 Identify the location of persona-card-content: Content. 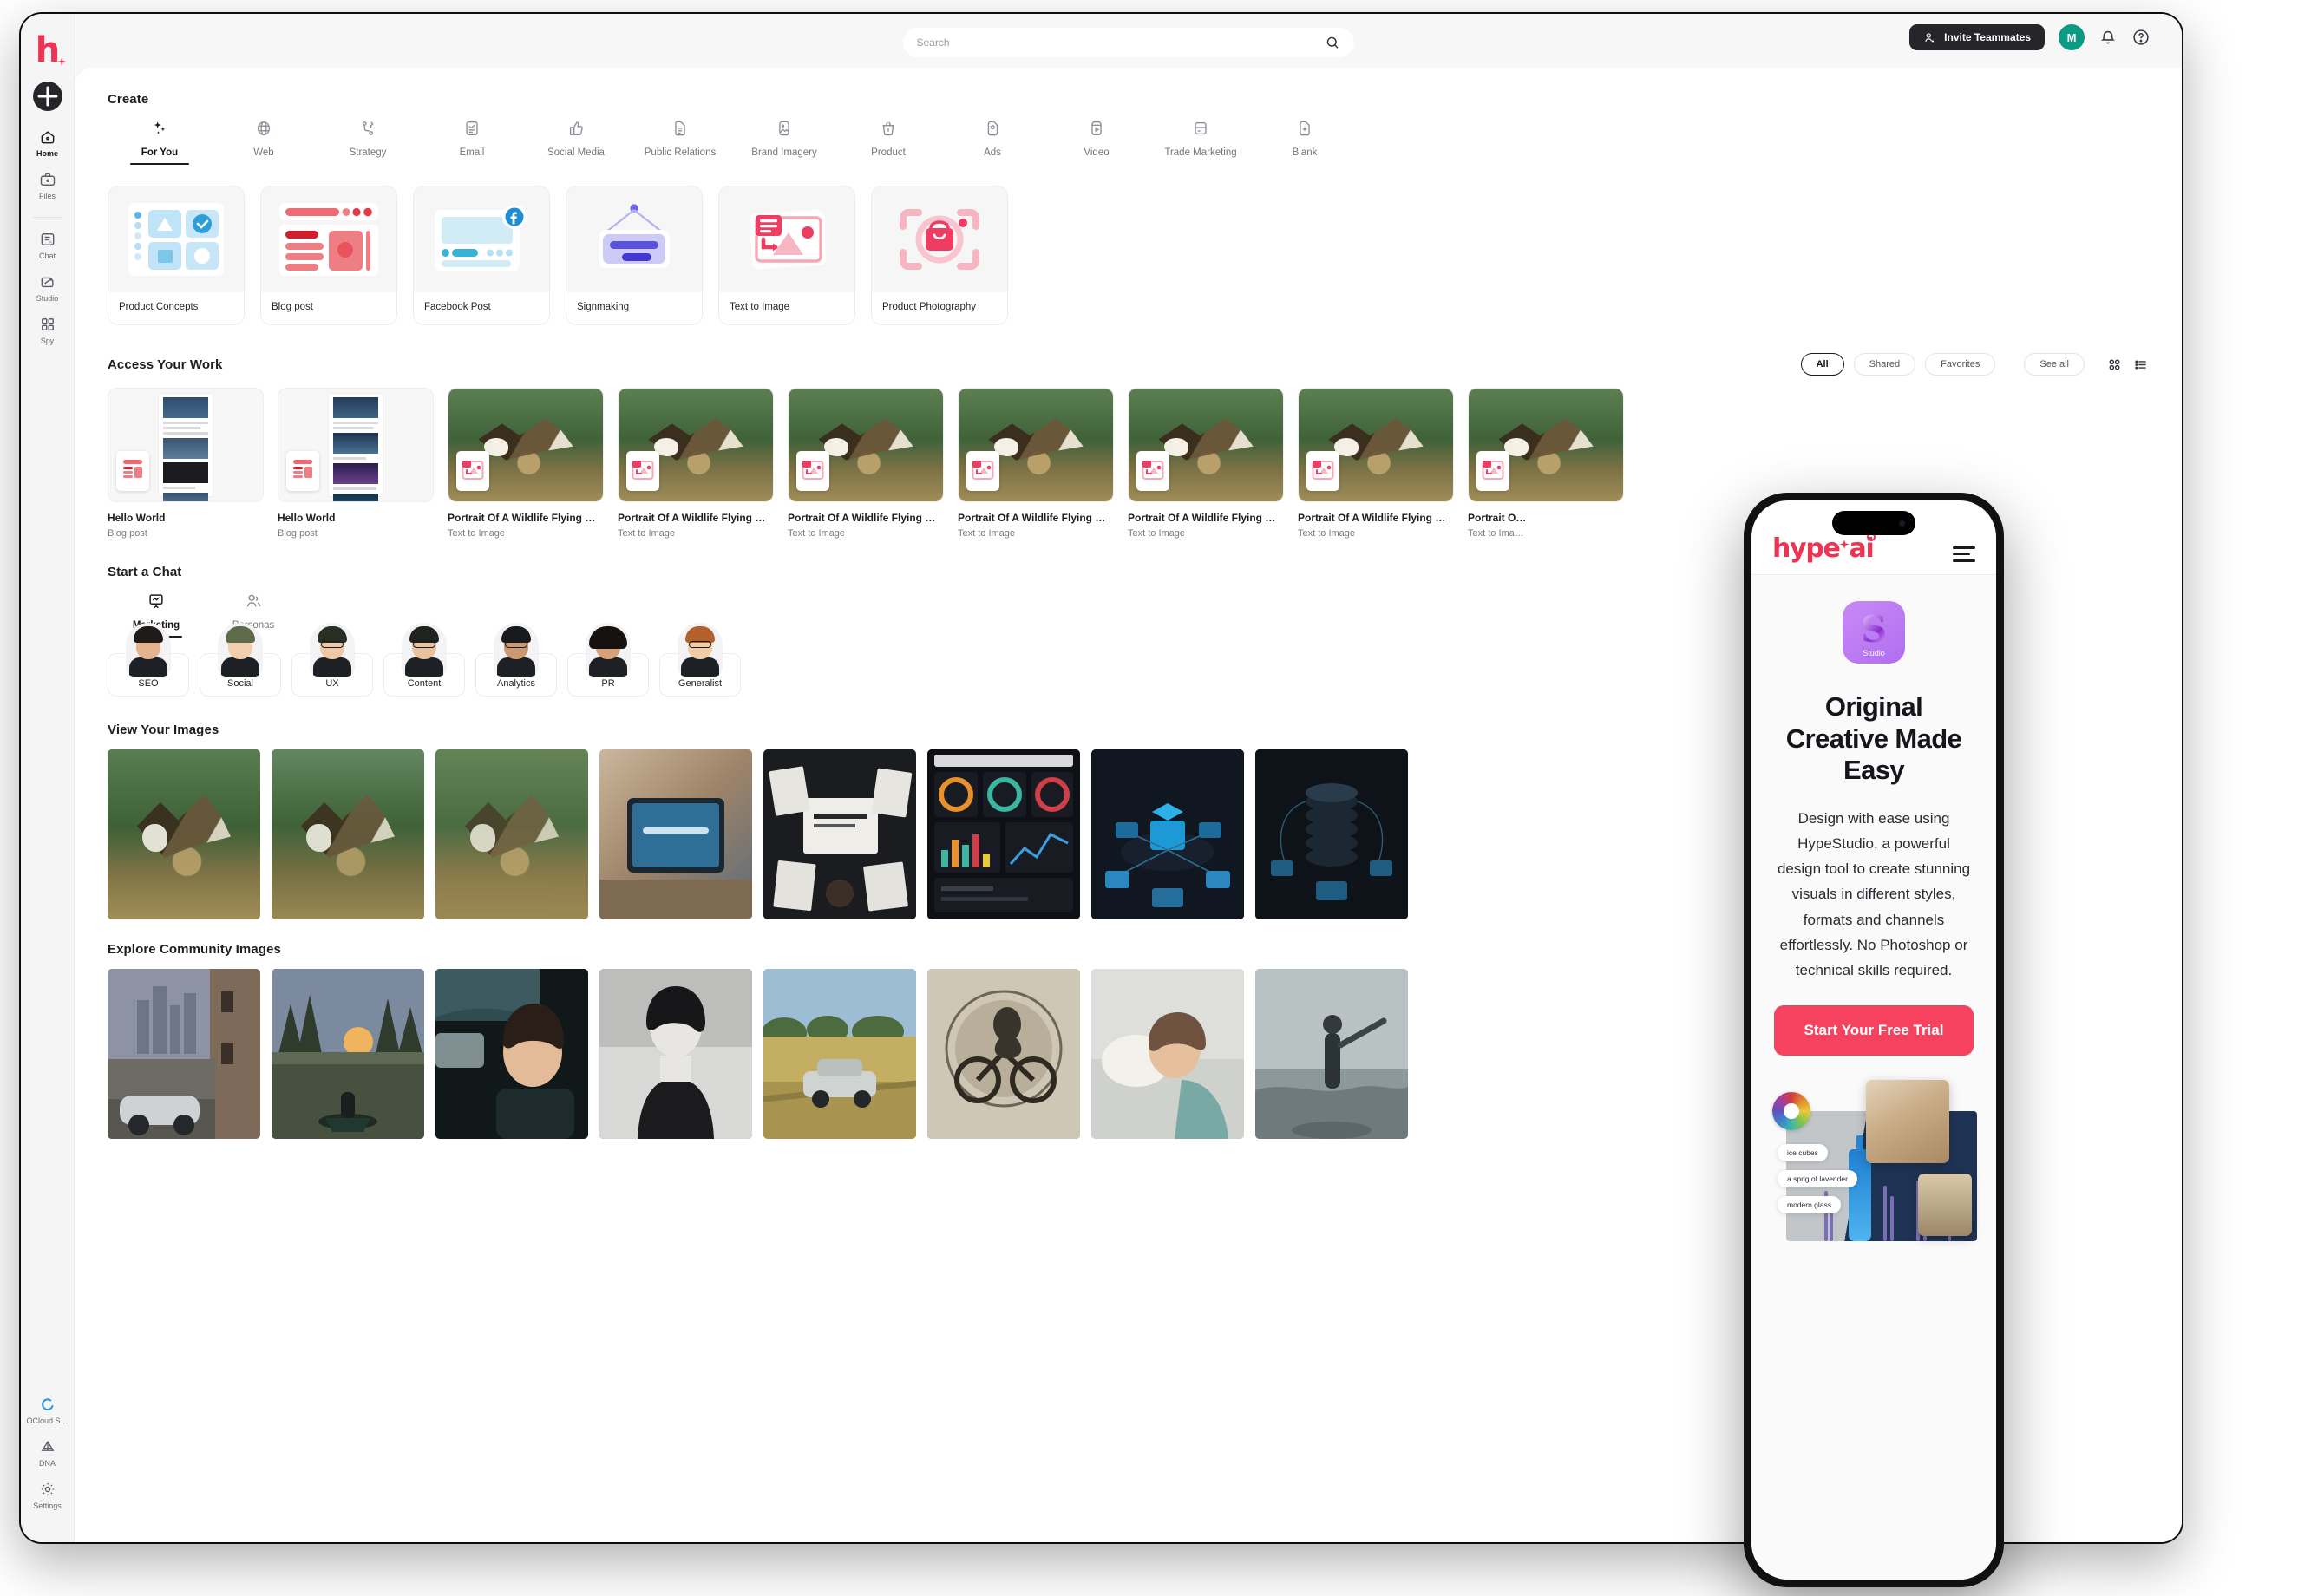
(424, 660).